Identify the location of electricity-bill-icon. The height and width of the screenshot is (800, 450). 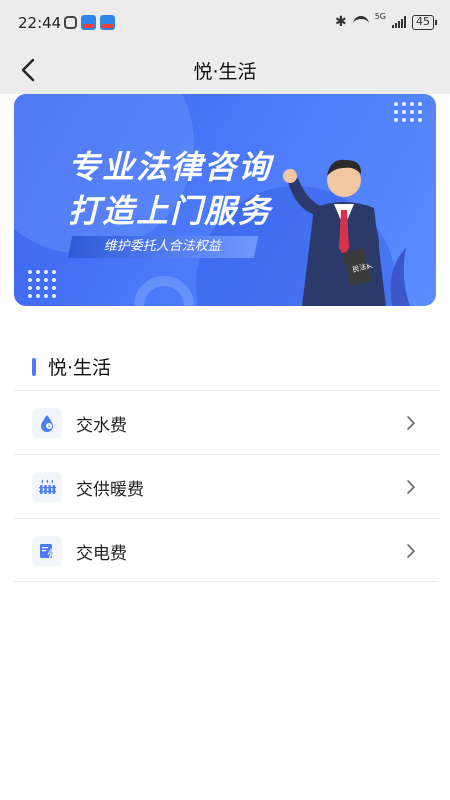
(47, 551).